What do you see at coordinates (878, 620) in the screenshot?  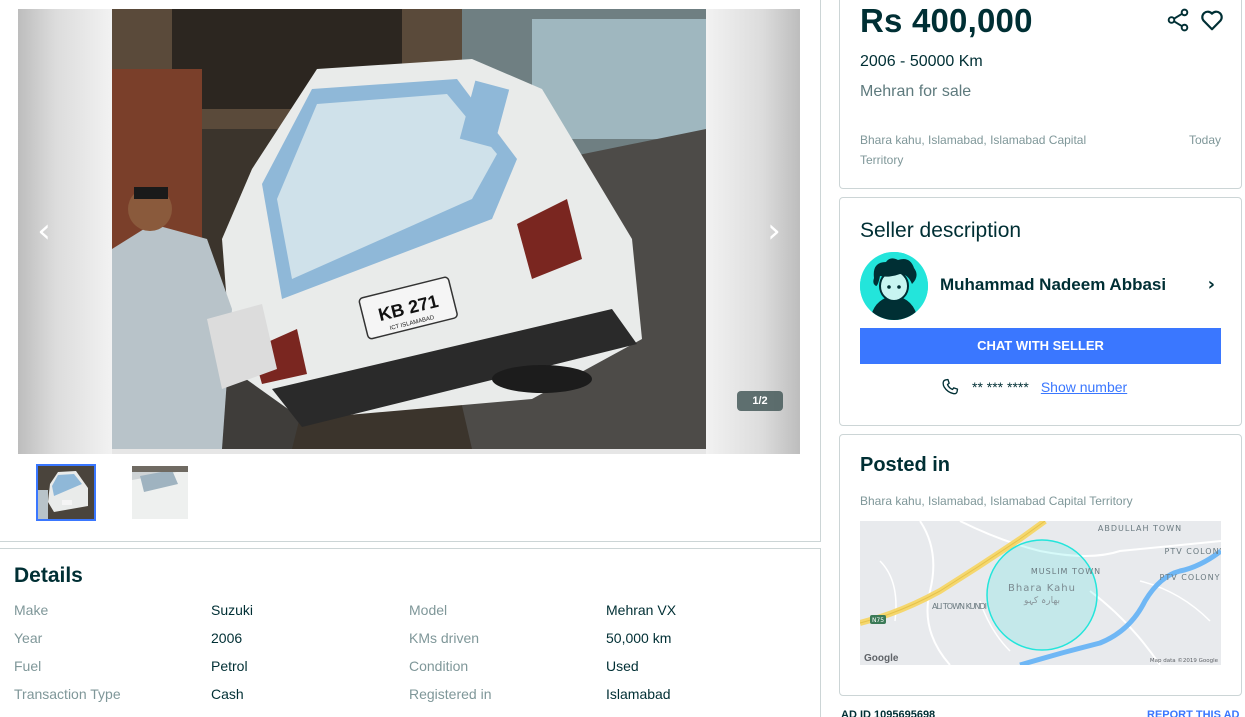 I see `map-road-shield: N75` at bounding box center [878, 620].